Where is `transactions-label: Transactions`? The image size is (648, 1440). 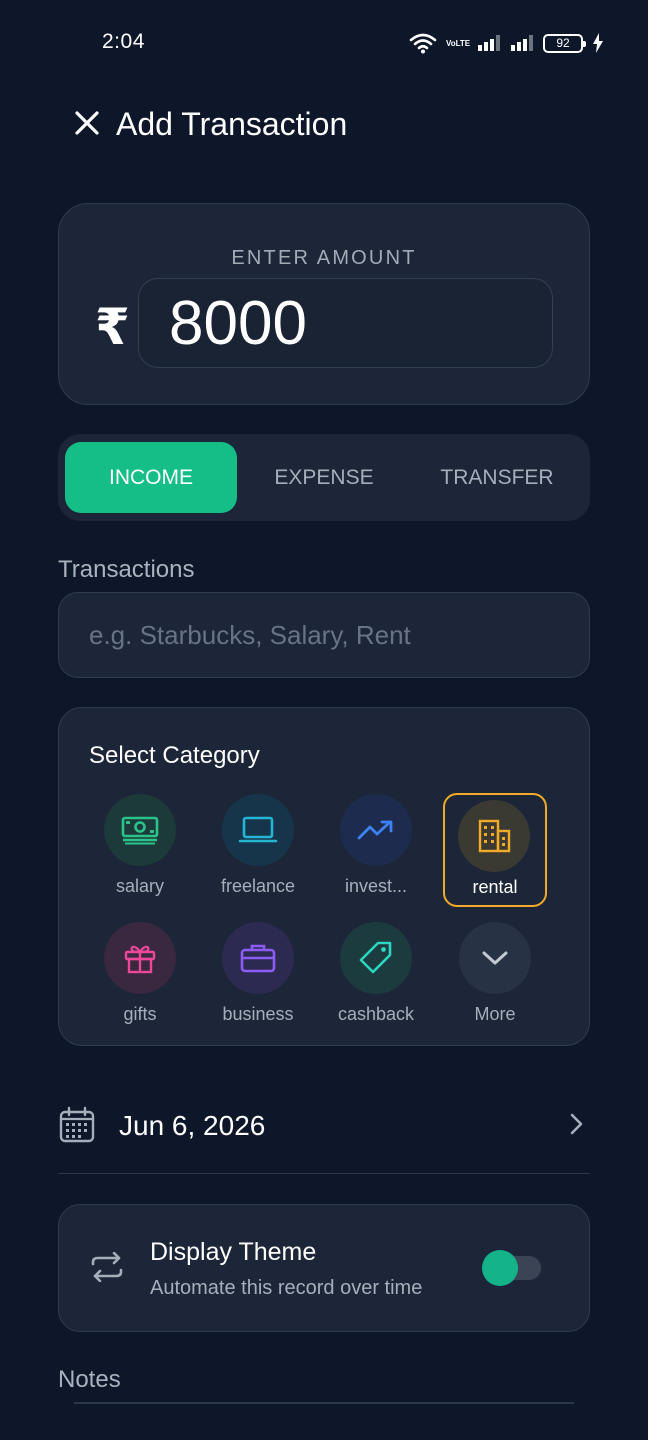
transactions-label: Transactions is located at coordinates (126, 569).